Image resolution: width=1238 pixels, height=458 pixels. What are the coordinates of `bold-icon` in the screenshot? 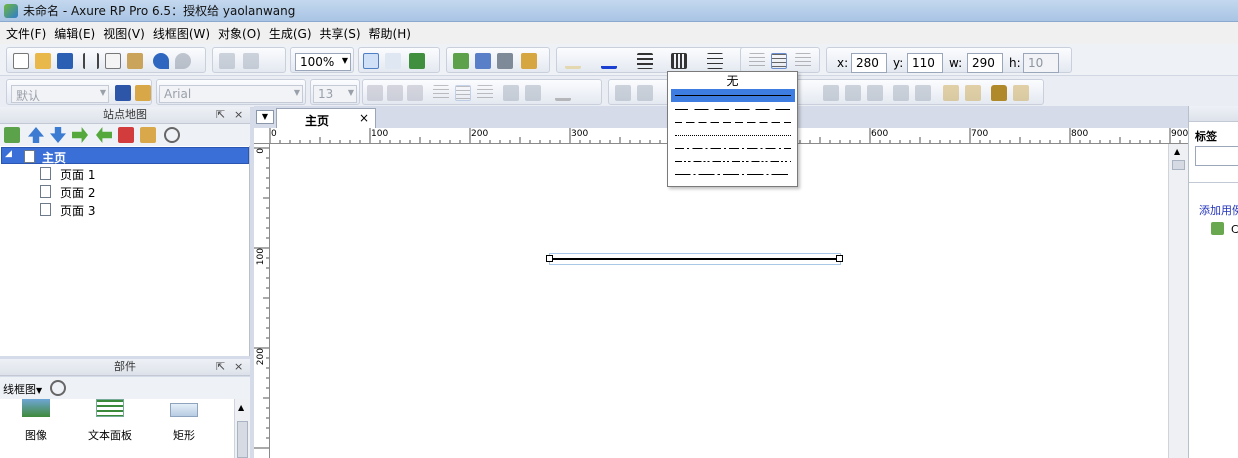 It's located at (375, 93).